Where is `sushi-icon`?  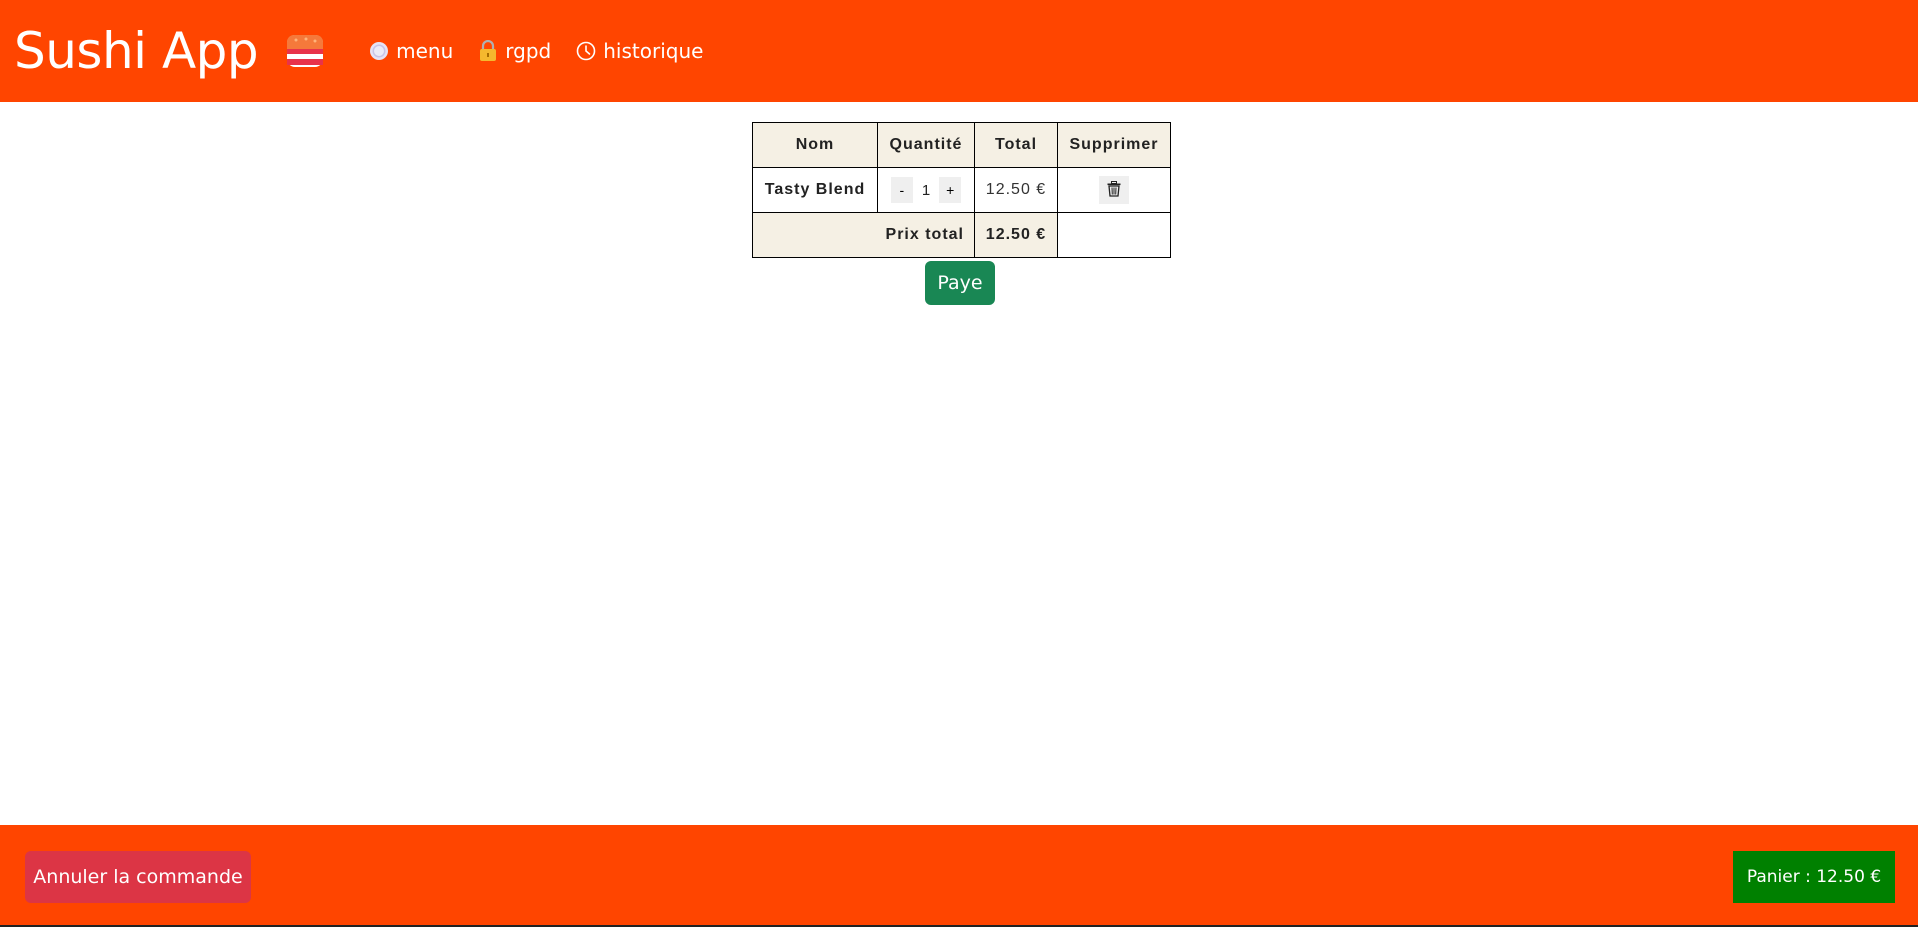 sushi-icon is located at coordinates (305, 51).